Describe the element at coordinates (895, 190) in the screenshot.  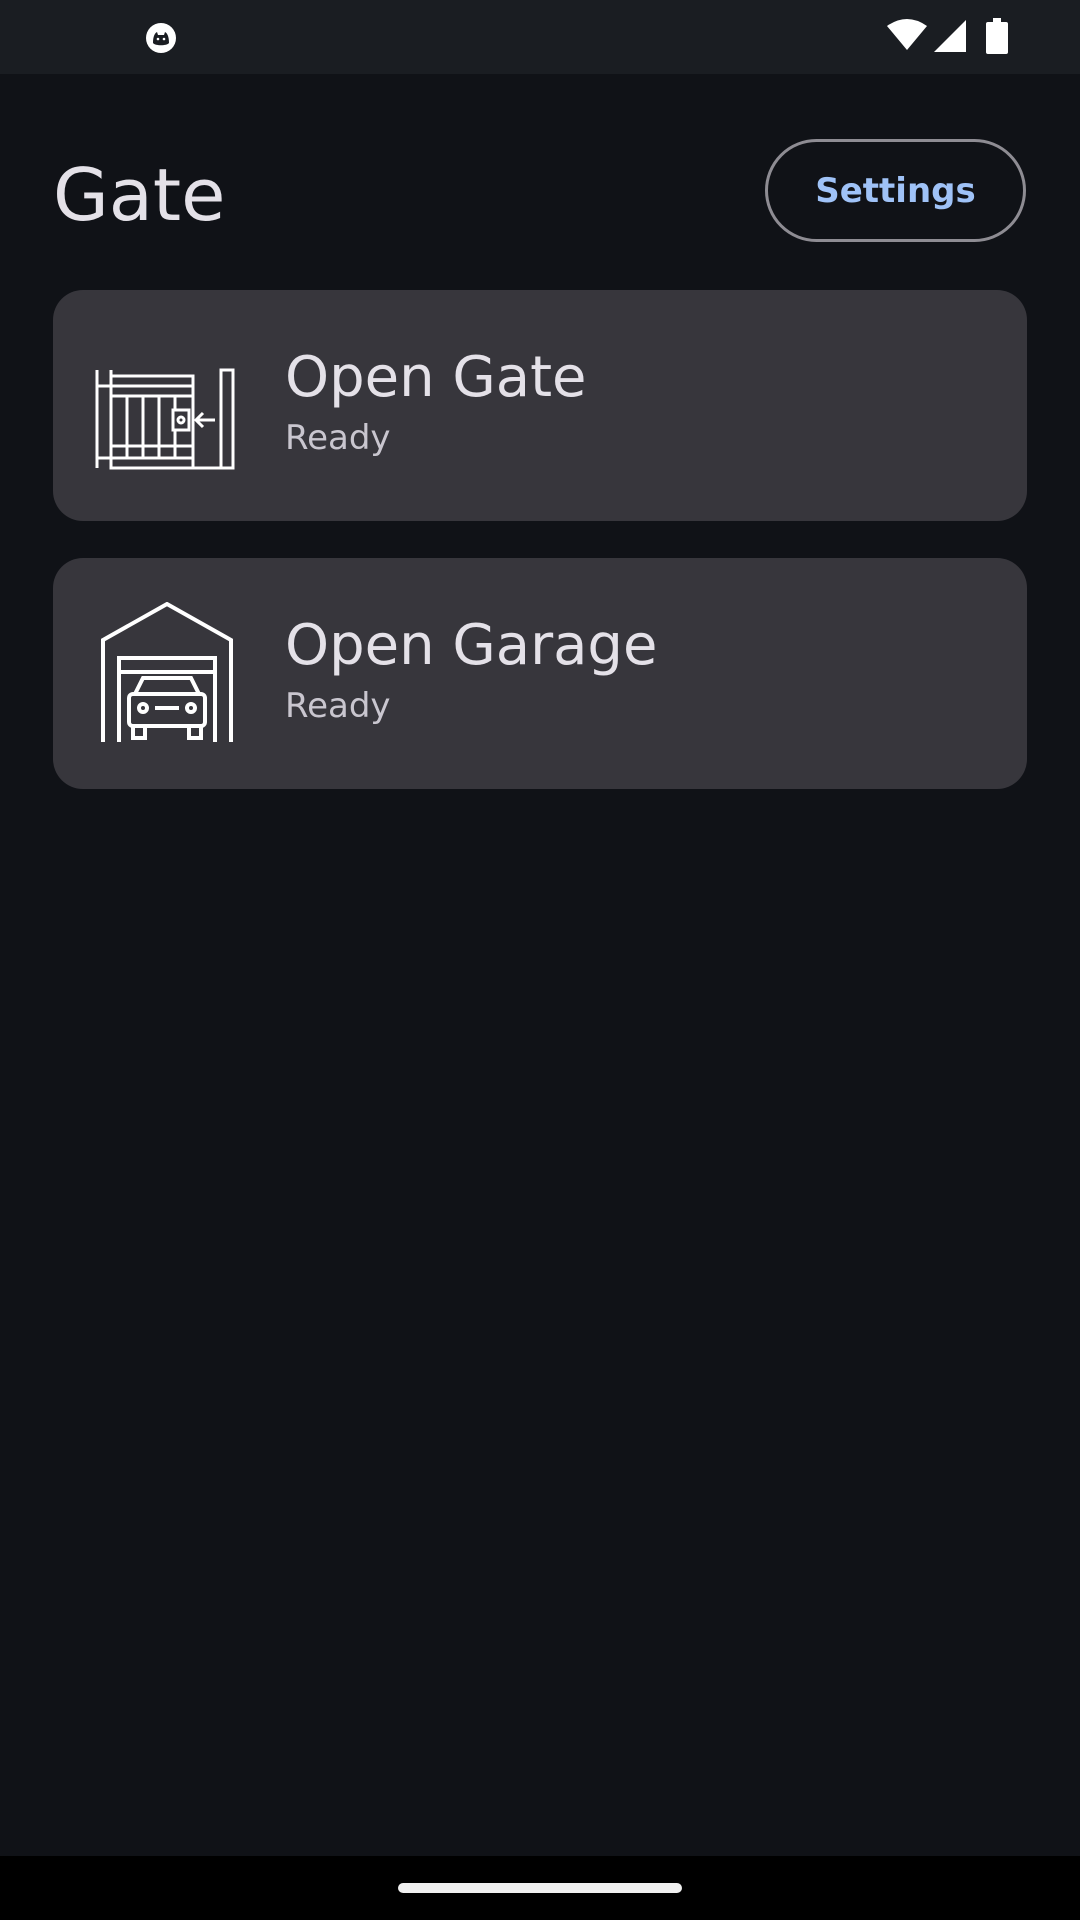
I see `settings-button: Settings` at that location.